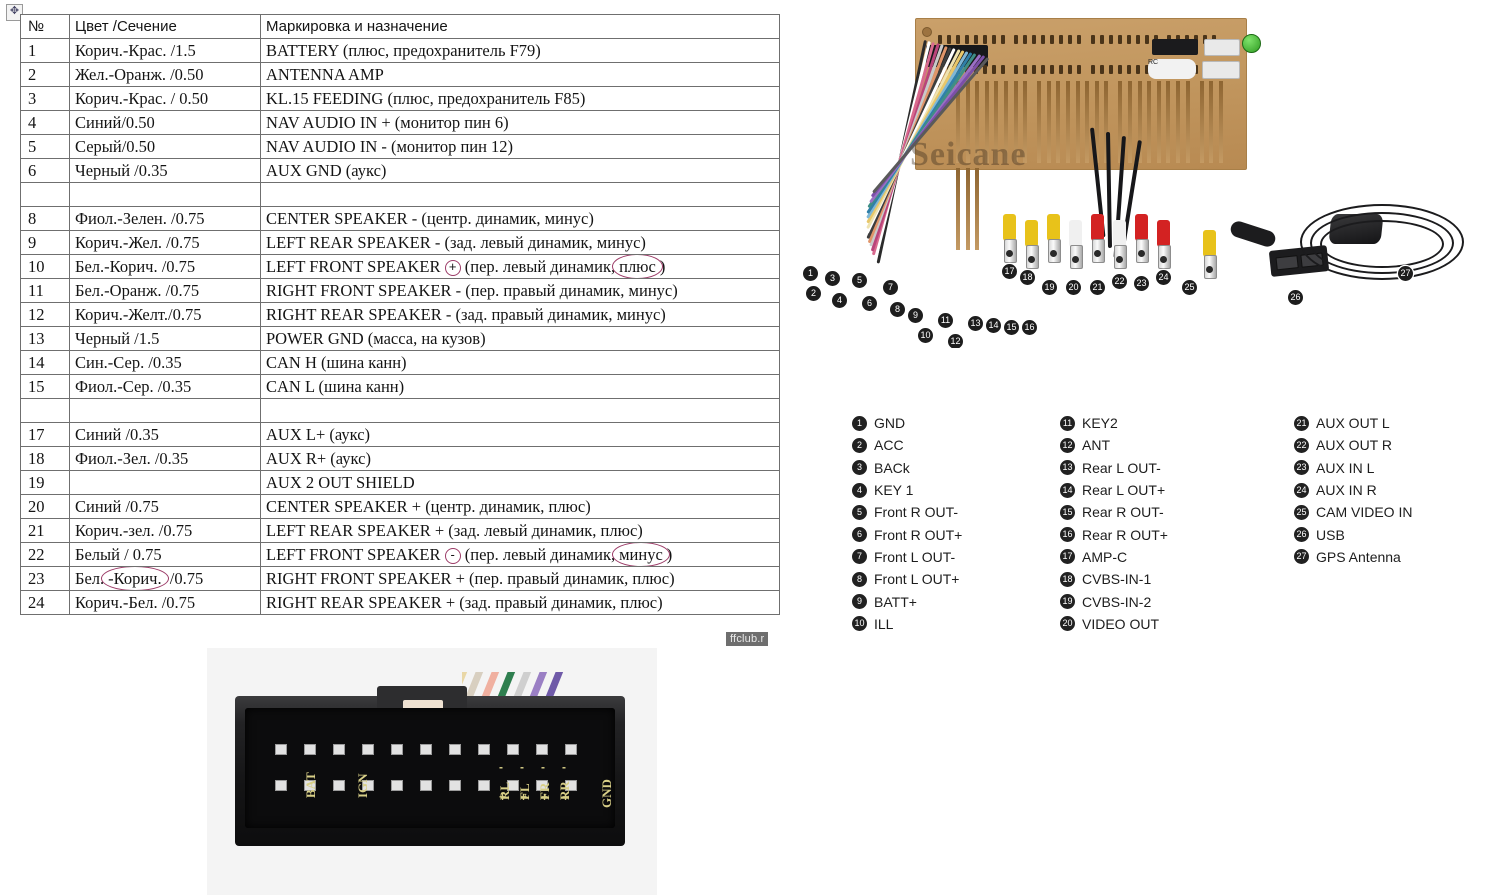  What do you see at coordinates (165, 338) in the screenshot?
I see `cell-color-section: Черный /1.5` at bounding box center [165, 338].